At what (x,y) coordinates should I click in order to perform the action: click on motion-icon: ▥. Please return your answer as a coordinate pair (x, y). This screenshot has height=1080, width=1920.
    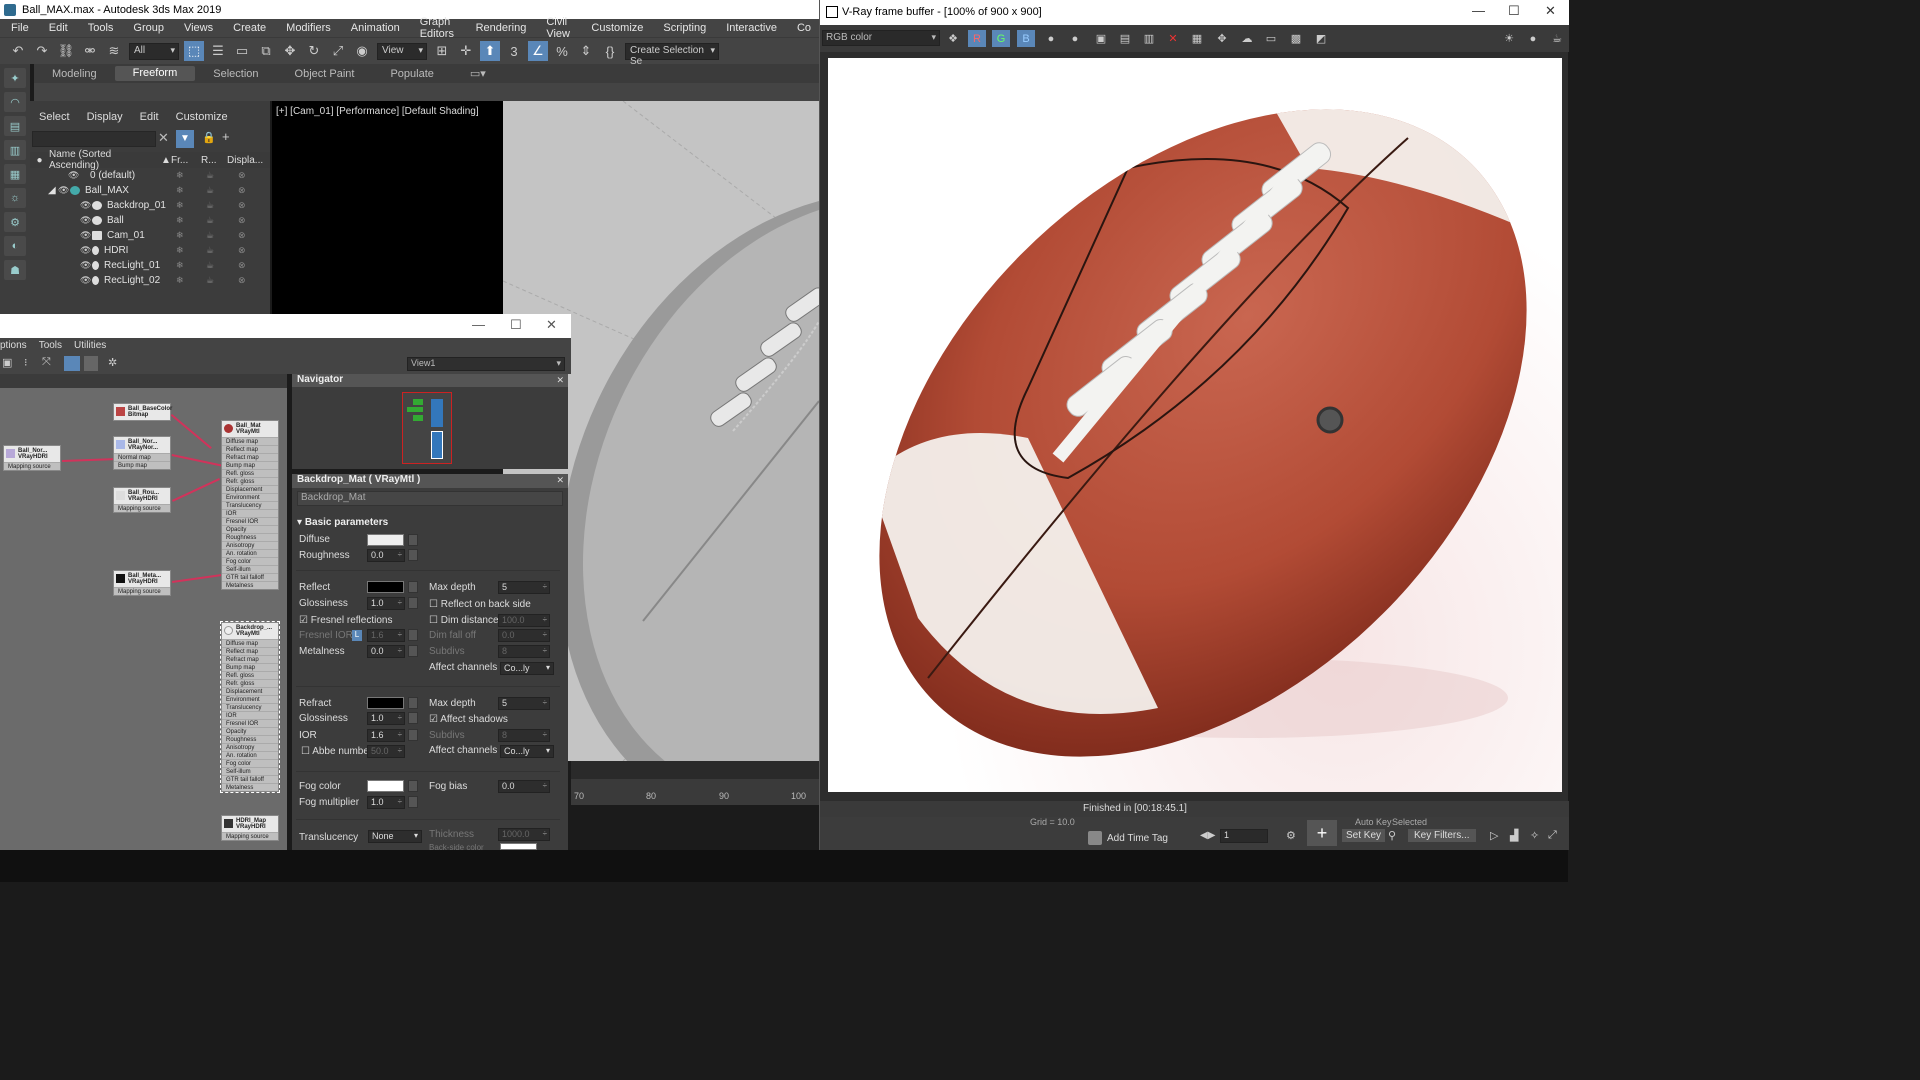
    Looking at the image, I should click on (15, 150).